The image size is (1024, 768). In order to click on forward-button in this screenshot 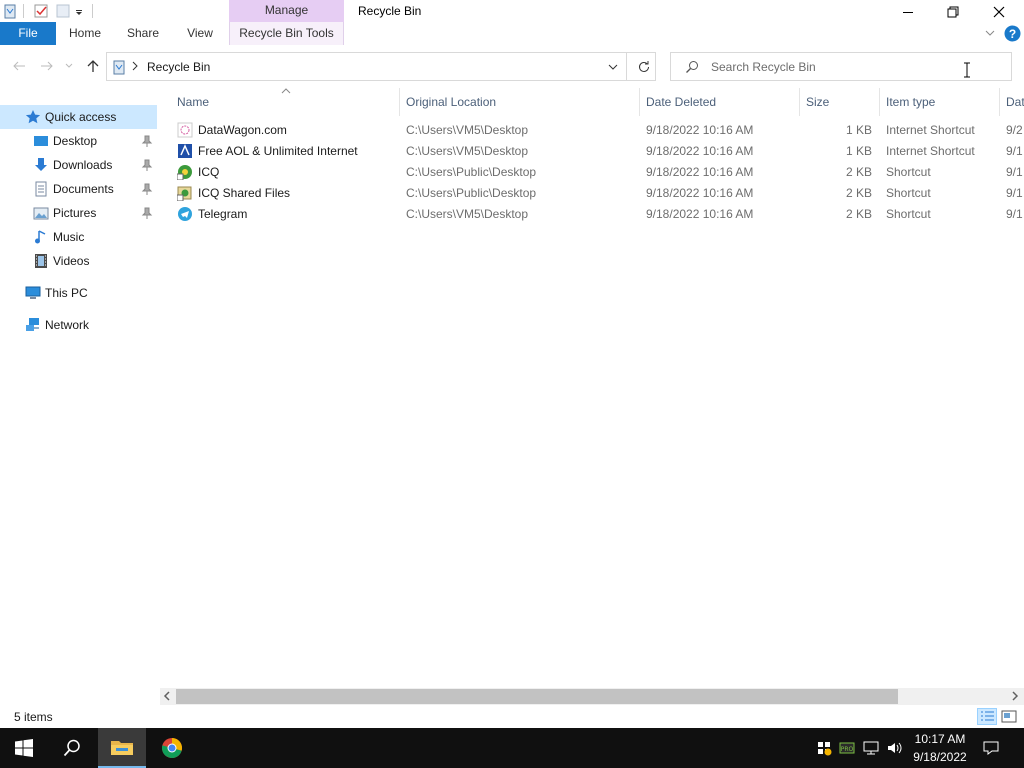, I will do `click(47, 66)`.